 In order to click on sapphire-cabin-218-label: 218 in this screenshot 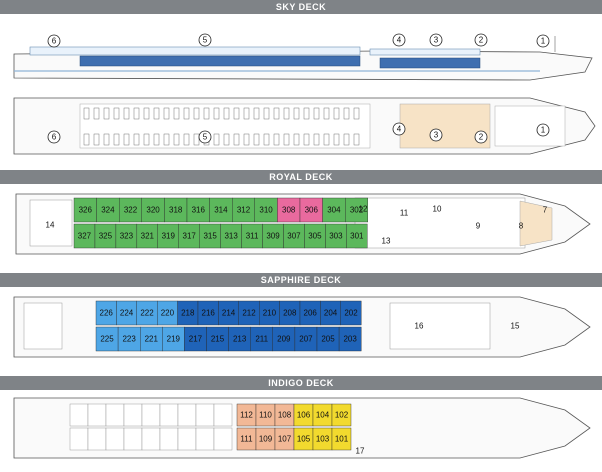, I will do `click(188, 313)`.